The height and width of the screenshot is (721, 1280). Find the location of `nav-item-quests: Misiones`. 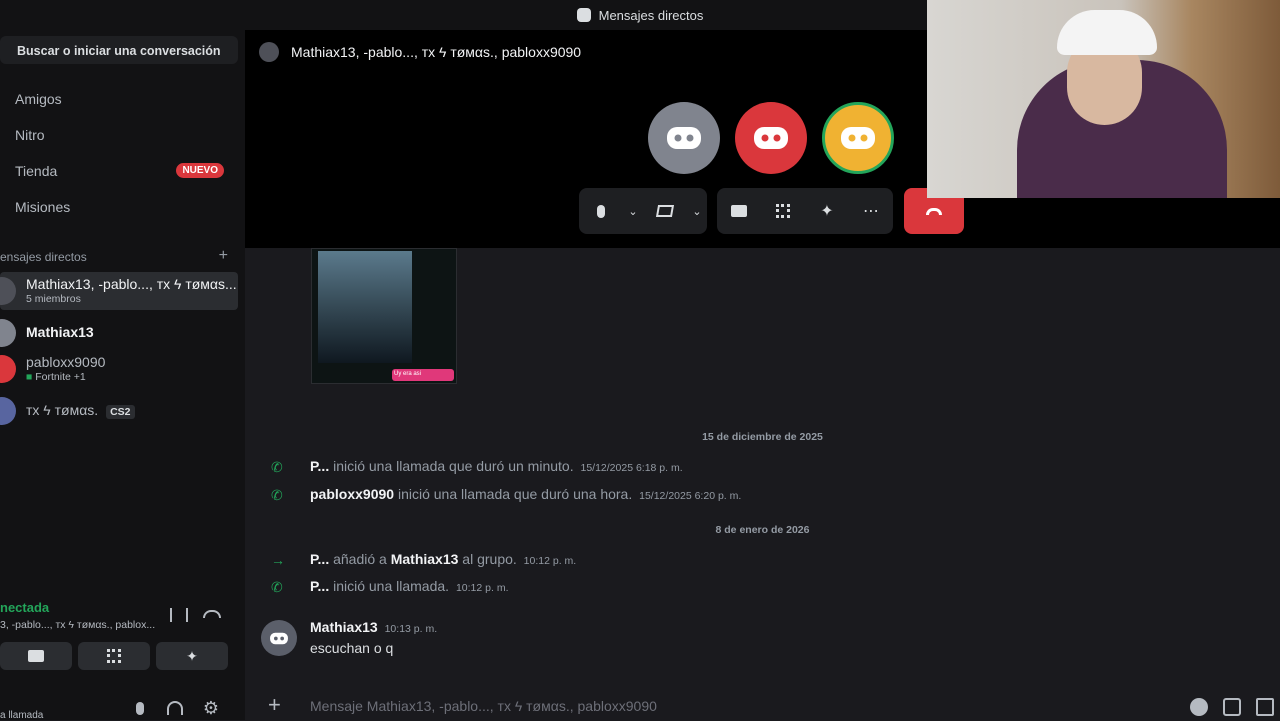

nav-item-quests: Misiones is located at coordinates (119, 207).